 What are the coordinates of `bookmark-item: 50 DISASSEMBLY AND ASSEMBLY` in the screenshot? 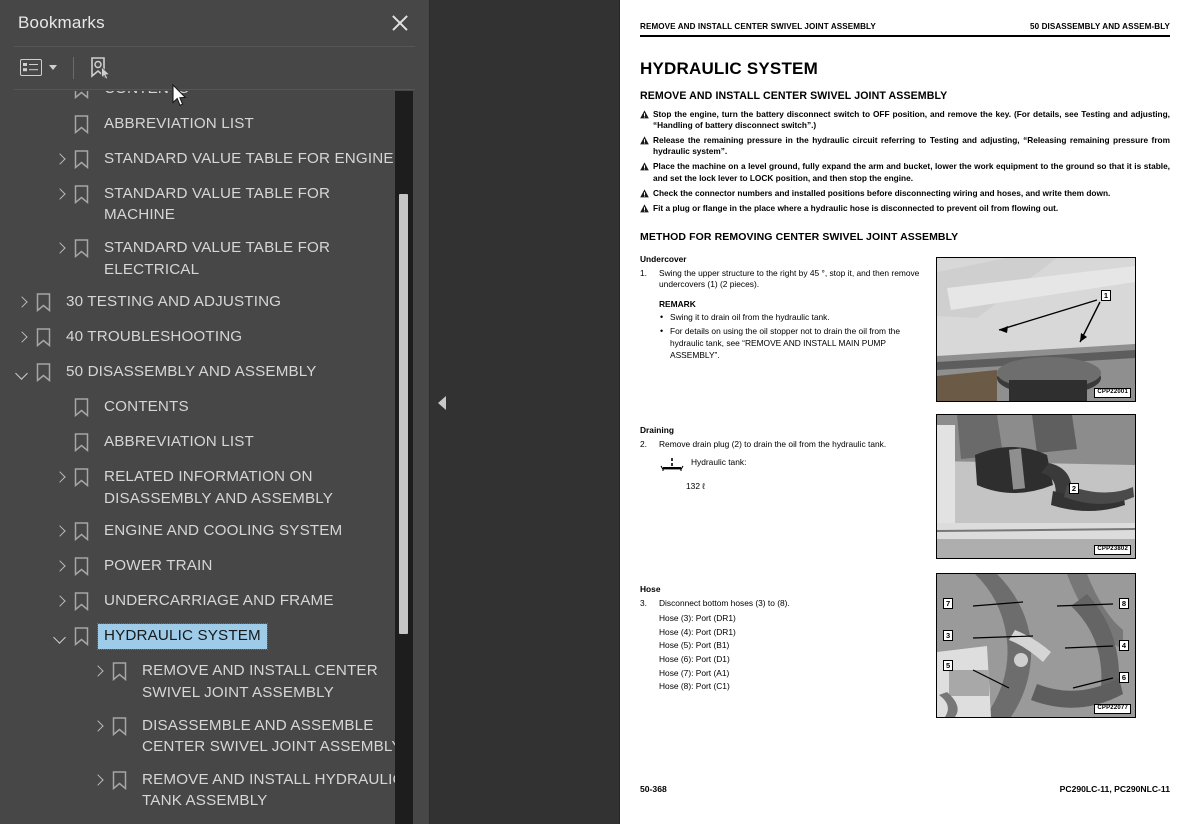 It's located at (214, 373).